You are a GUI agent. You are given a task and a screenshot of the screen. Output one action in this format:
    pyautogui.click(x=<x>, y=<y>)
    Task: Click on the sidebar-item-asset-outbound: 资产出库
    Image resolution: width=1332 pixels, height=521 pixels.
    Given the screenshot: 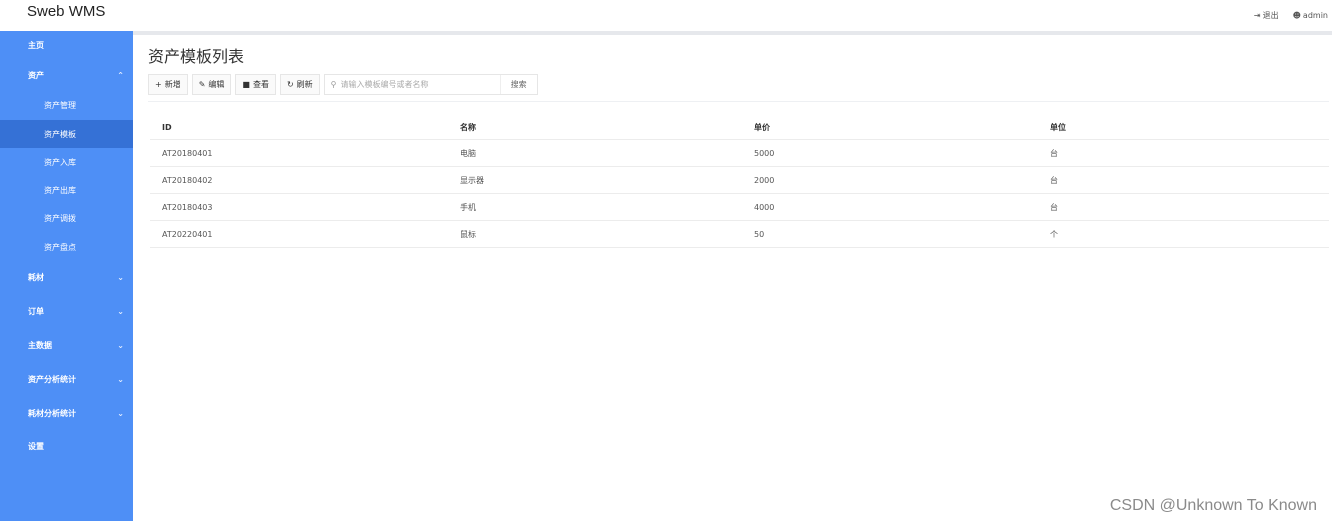 What is the action you would take?
    pyautogui.click(x=66, y=190)
    